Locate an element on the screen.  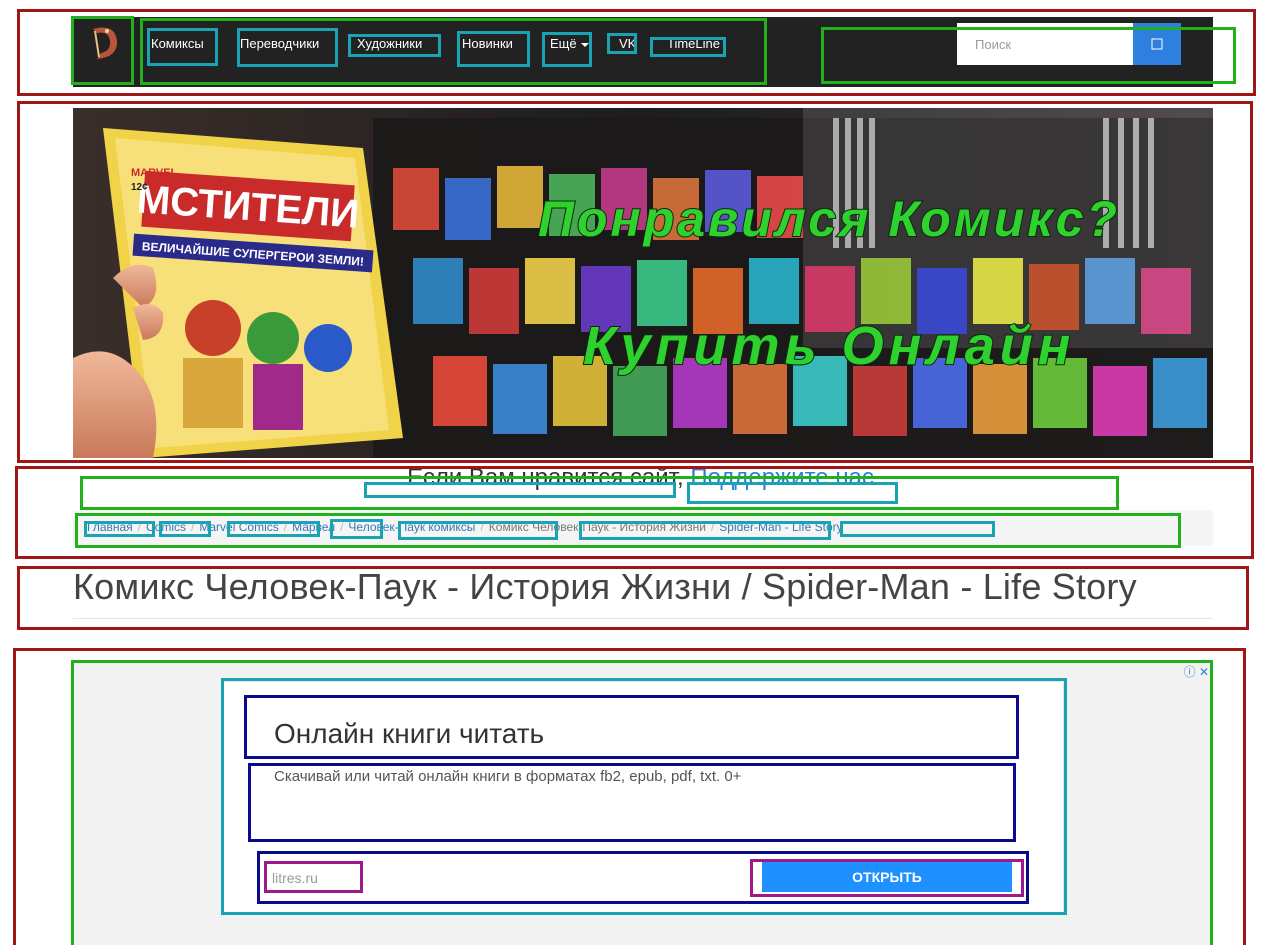
nav-label: VK is located at coordinates (628, 43).